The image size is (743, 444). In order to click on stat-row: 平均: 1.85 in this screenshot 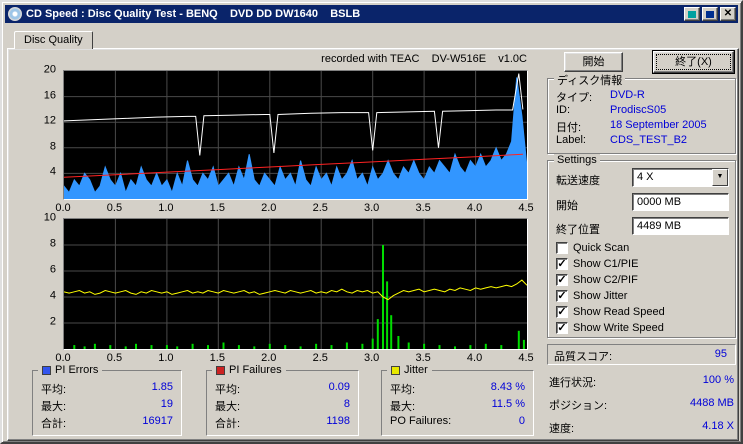, I will do `click(107, 389)`.